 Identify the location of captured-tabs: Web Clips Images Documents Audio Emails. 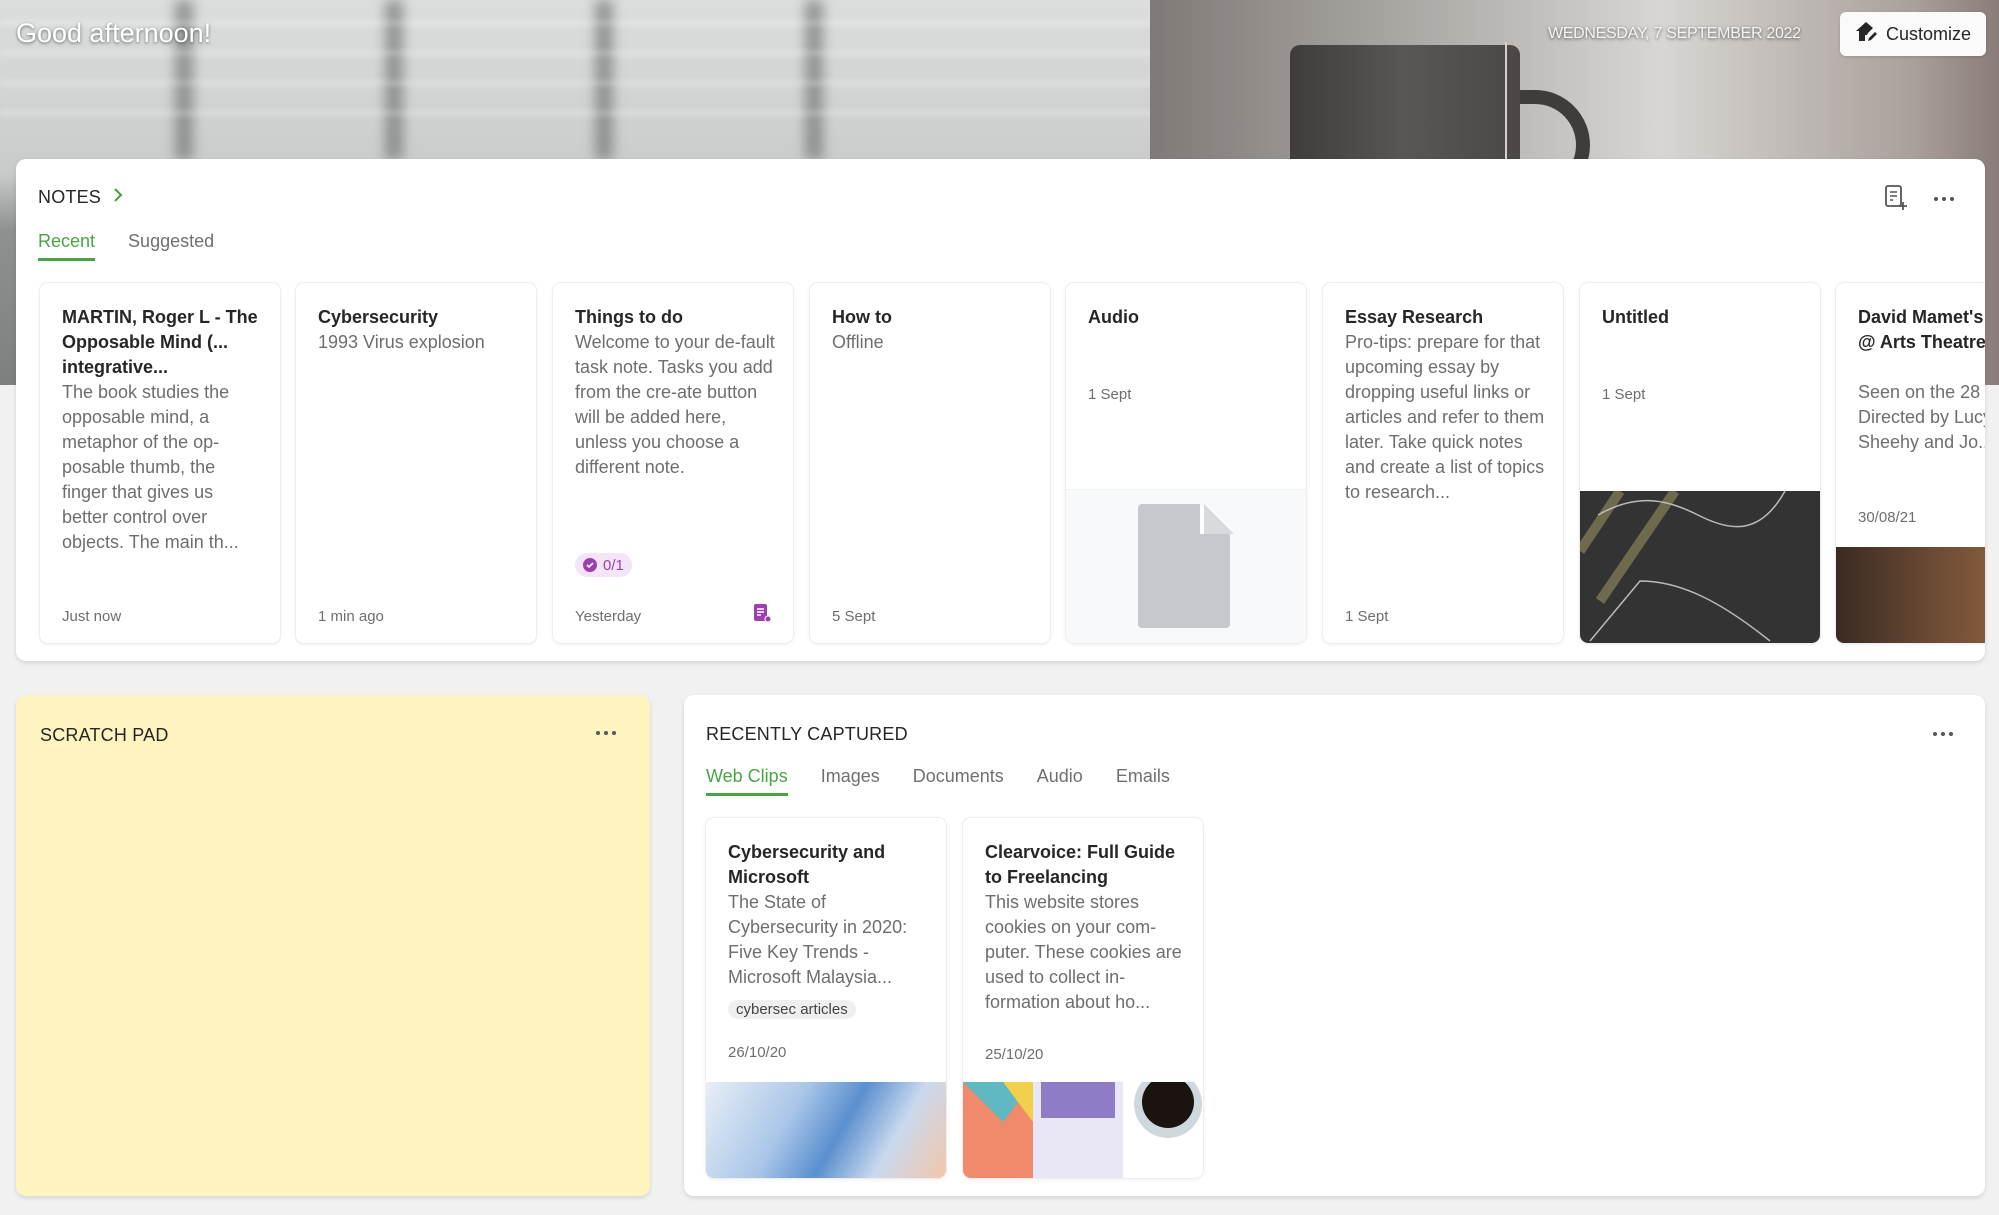
(938, 781).